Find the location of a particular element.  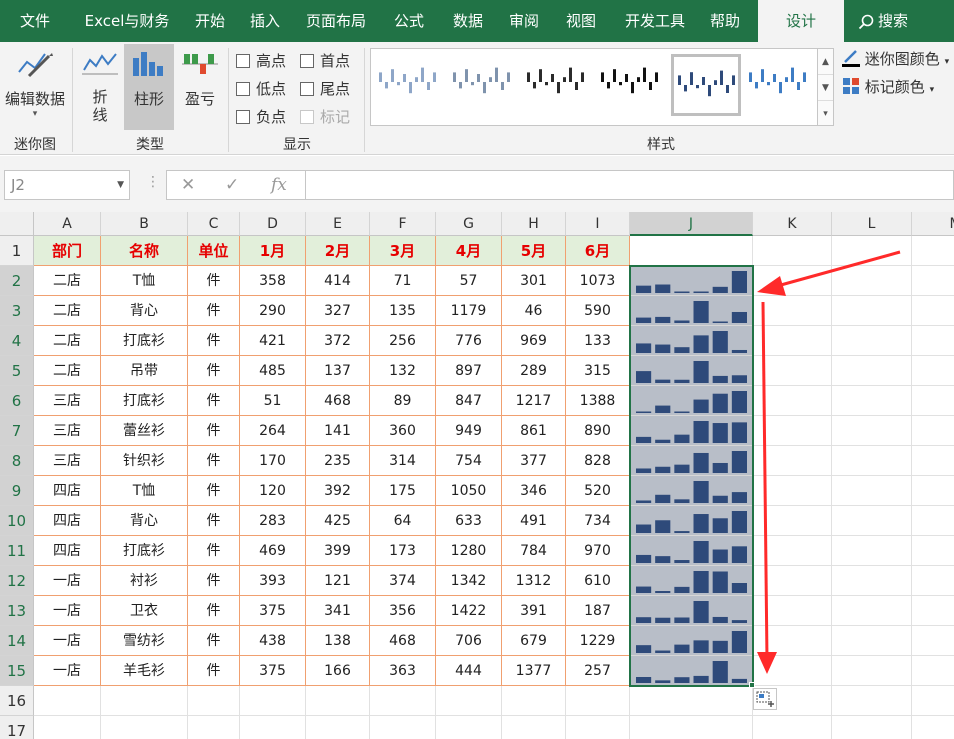

table-cell: 1073 is located at coordinates (598, 281).